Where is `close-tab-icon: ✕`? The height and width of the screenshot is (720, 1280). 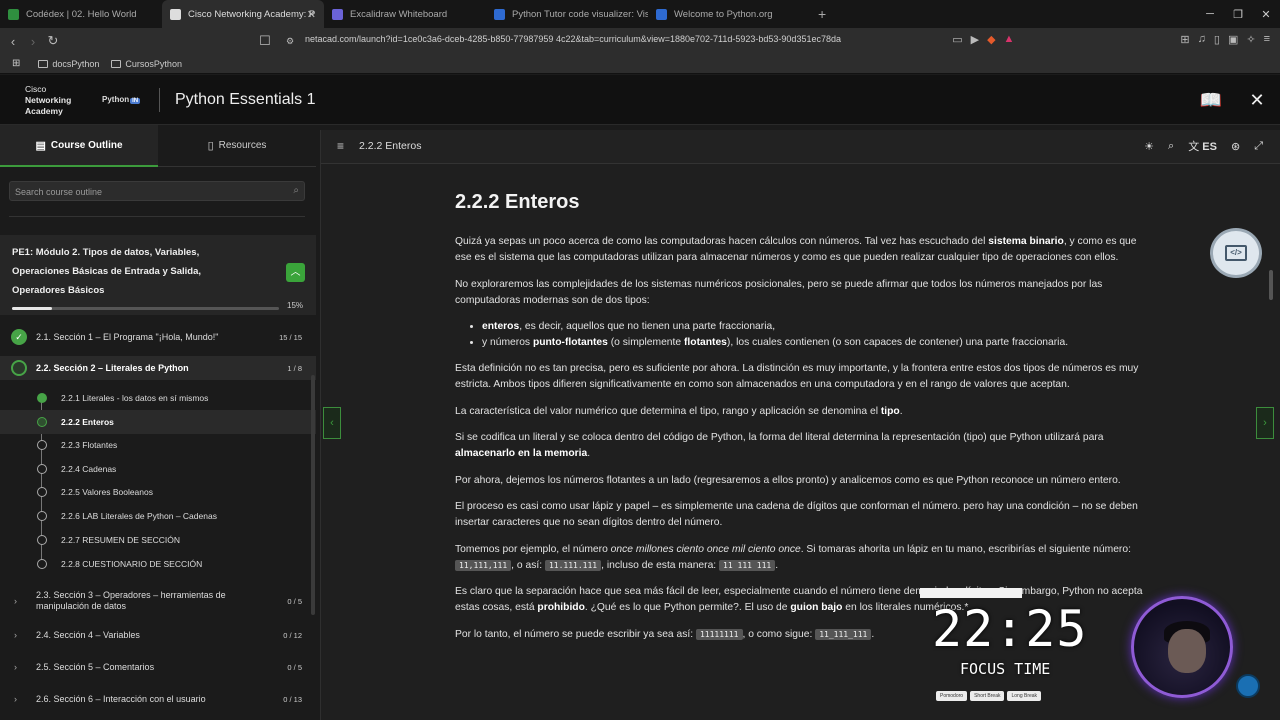
close-tab-icon: ✕ is located at coordinates (311, 14).